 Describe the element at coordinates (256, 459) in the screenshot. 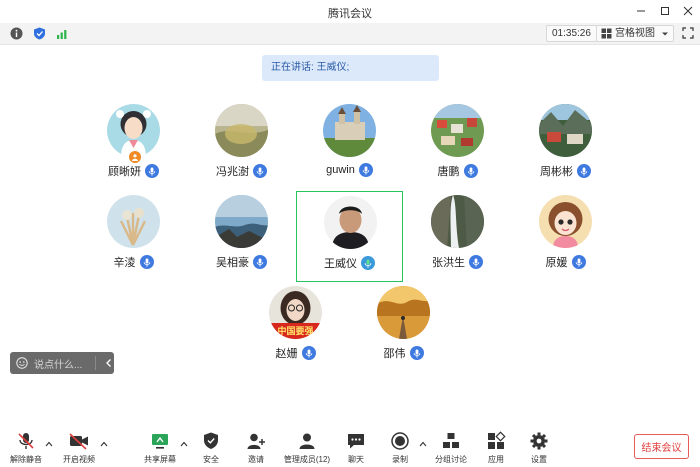

I see `invite-label: 邀请` at that location.